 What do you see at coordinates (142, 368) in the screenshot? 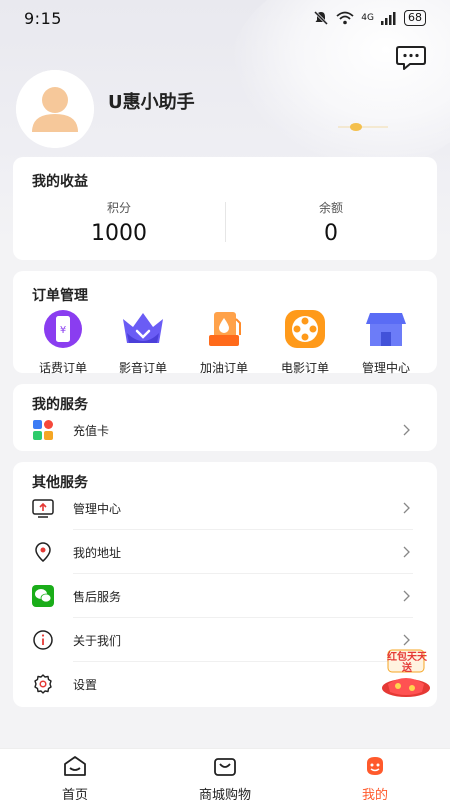
I see `order-label: 影音订单` at bounding box center [142, 368].